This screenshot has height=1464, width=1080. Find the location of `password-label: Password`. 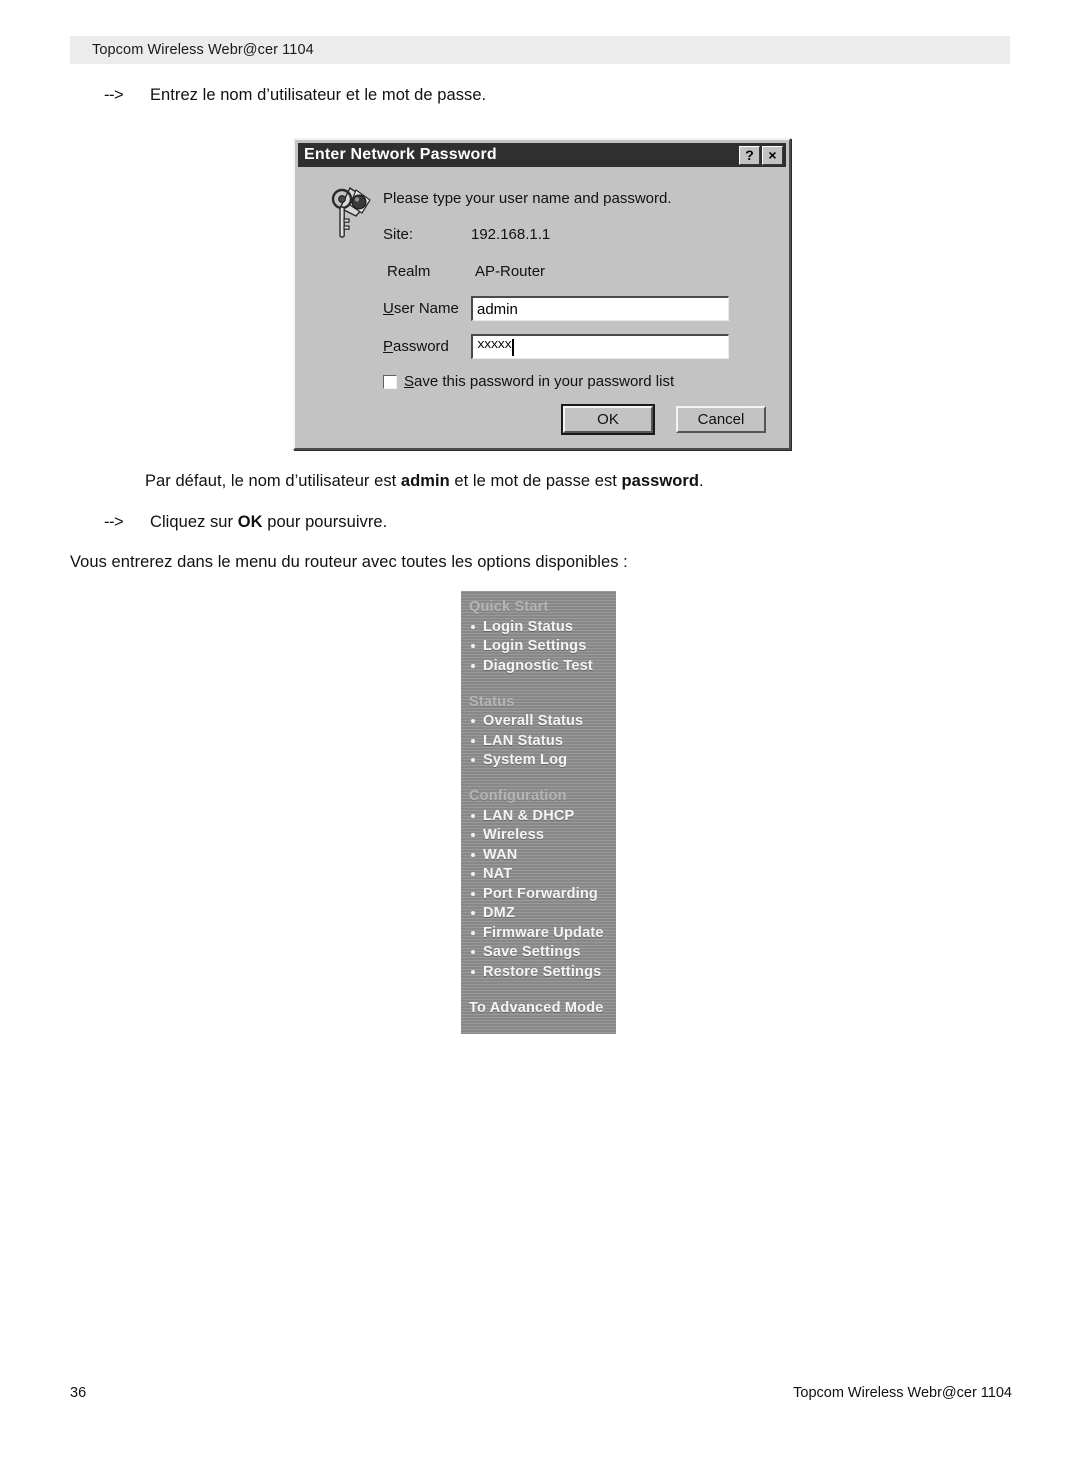

password-label: Password is located at coordinates (427, 346).